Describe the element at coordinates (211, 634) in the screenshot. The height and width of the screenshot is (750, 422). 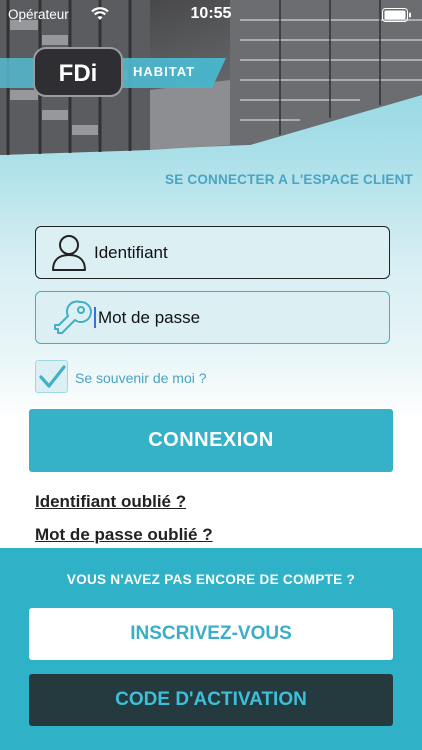
I see `register-button: INSCRIVEZ-VOUS` at that location.